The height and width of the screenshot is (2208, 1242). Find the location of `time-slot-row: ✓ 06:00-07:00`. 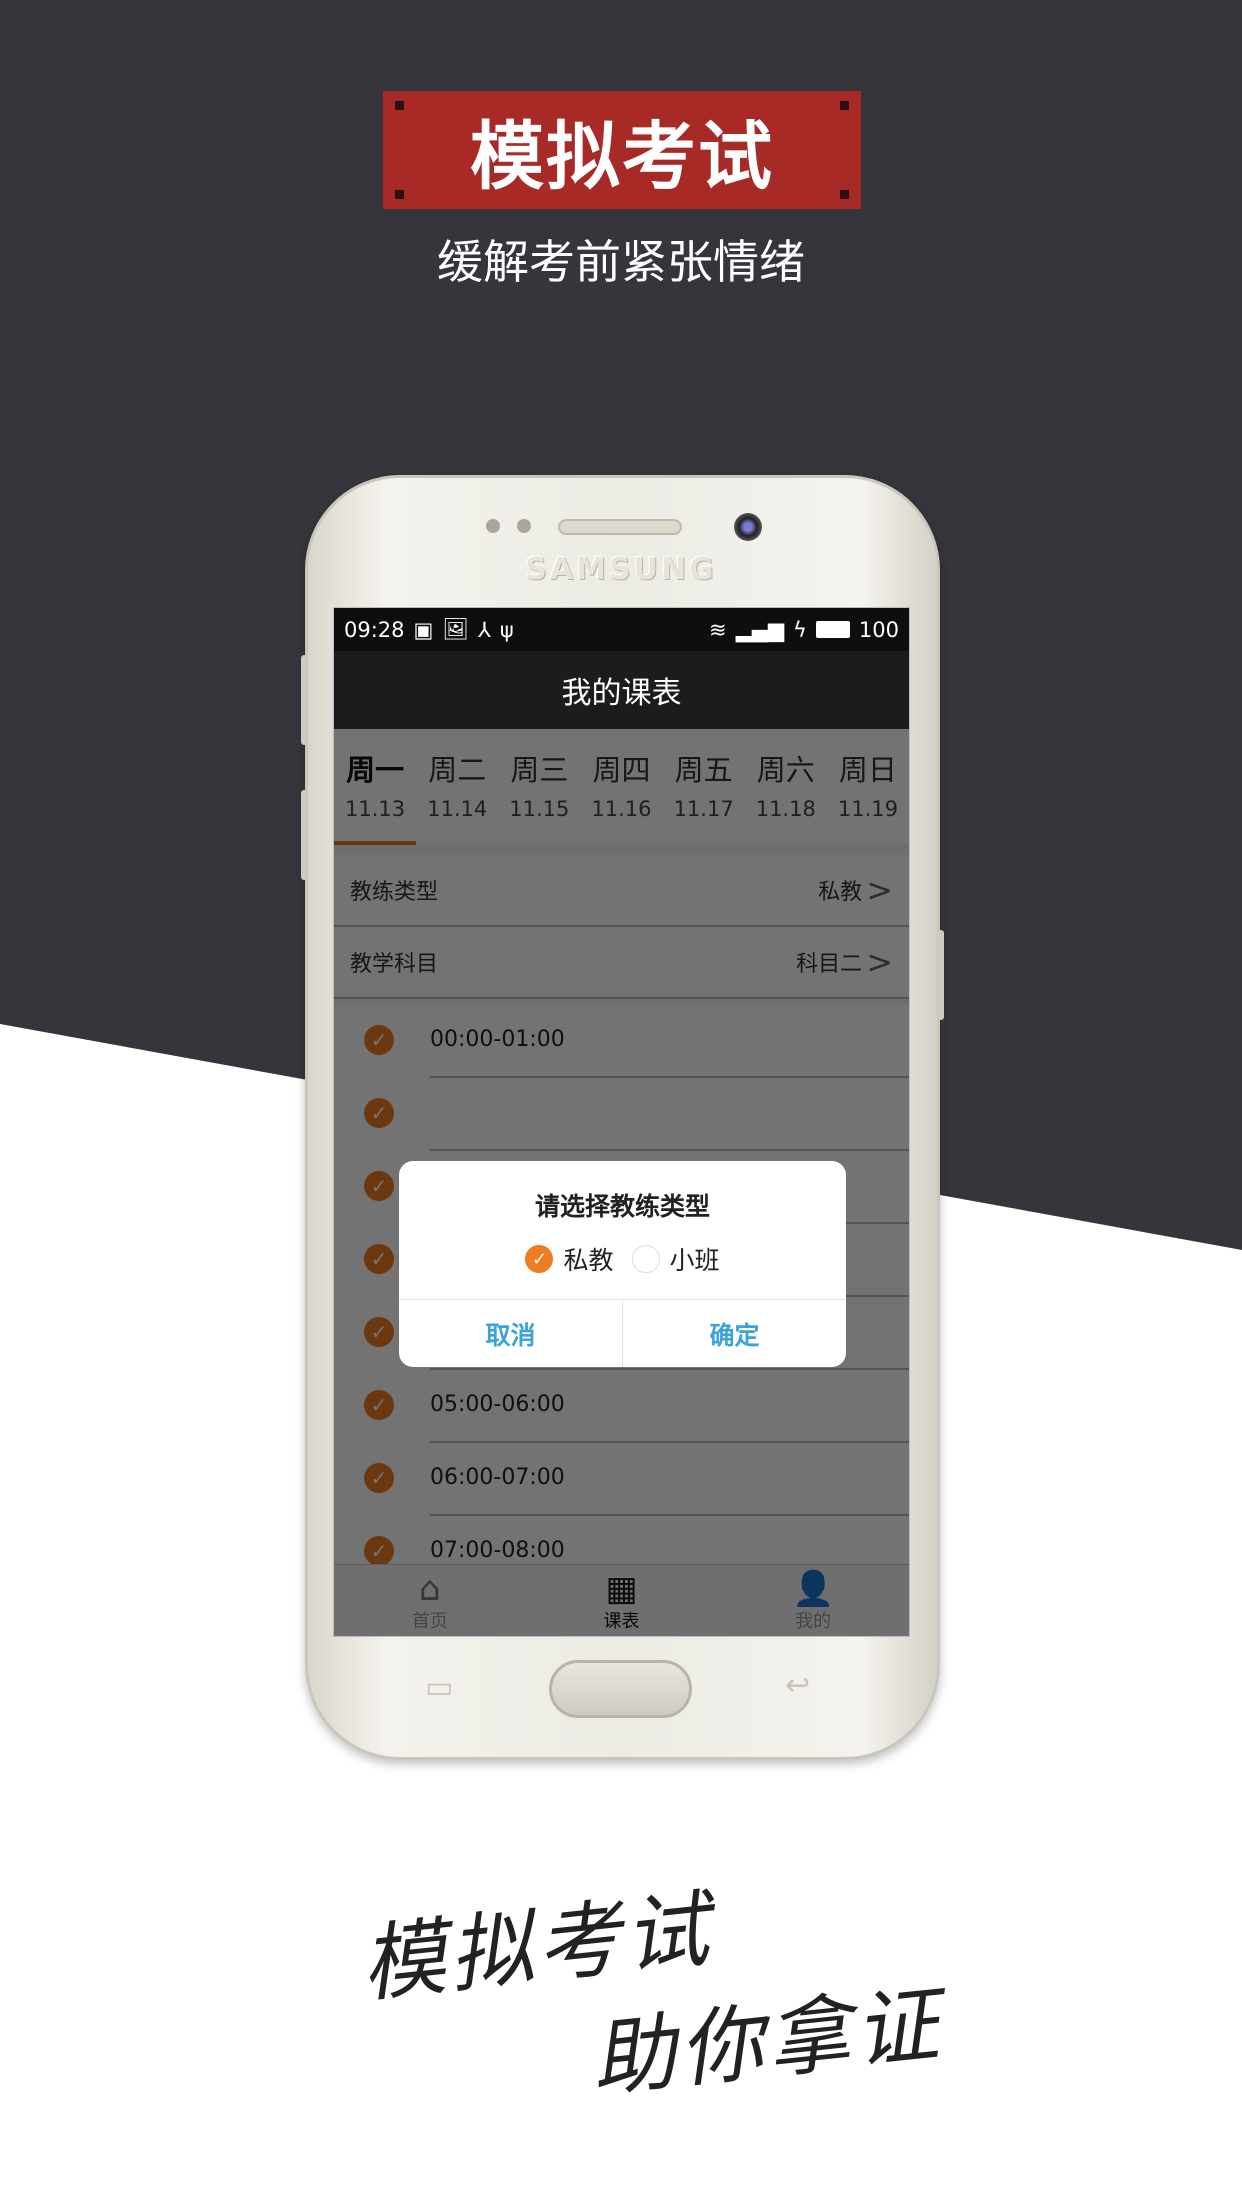

time-slot-row: ✓ 06:00-07:00 is located at coordinates (621, 1479).